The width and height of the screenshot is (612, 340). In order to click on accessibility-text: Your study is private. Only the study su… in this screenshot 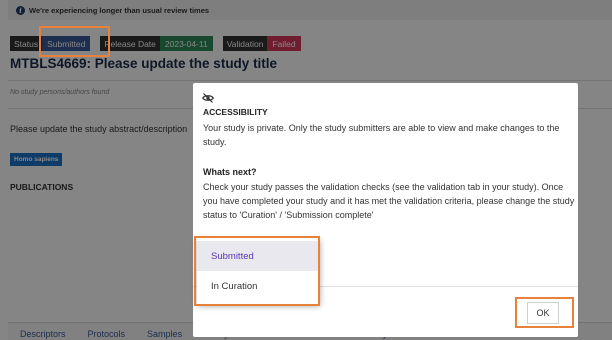, I will do `click(381, 135)`.